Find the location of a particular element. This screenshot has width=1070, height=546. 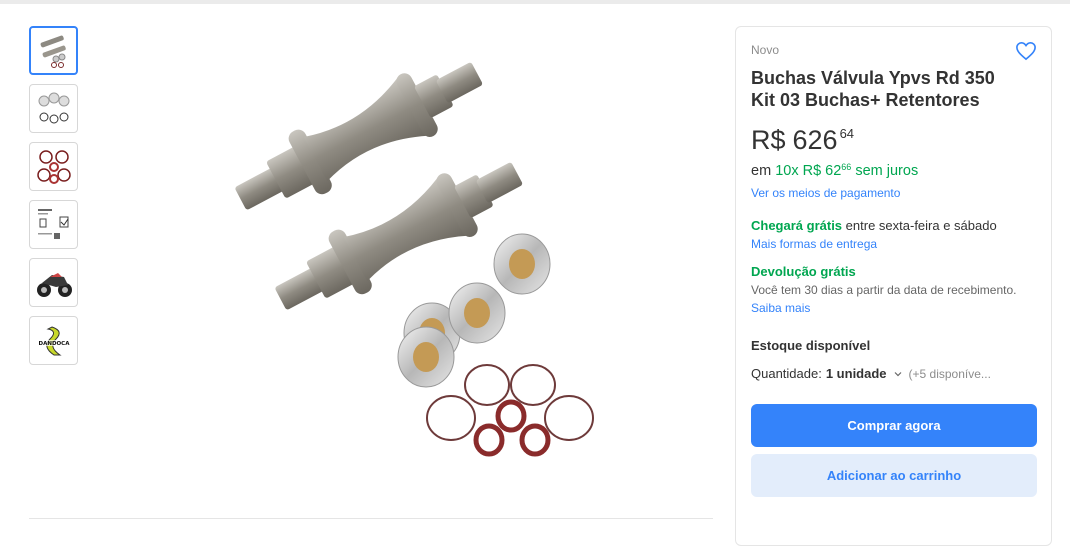

chevron-down-icon is located at coordinates (897, 374).